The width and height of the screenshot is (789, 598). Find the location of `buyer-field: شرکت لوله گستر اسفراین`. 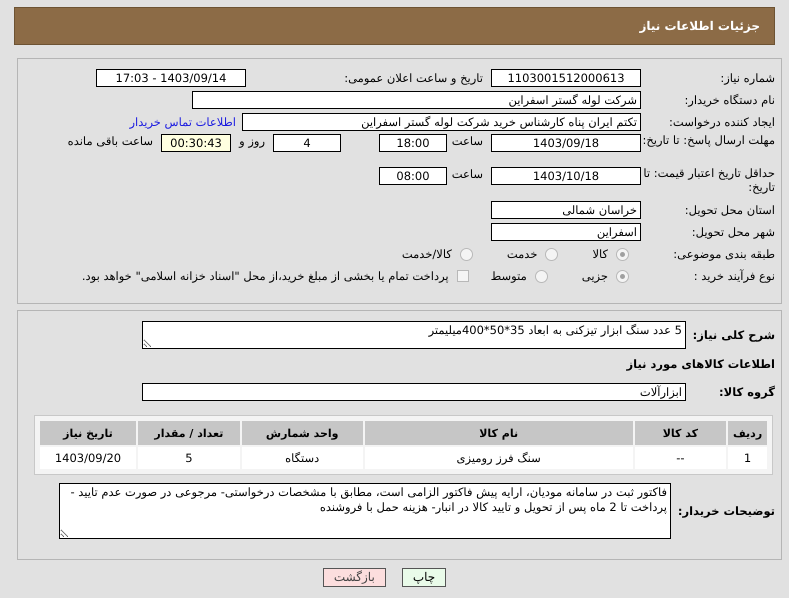

buyer-field: شرکت لوله گستر اسفراین is located at coordinates (416, 100).